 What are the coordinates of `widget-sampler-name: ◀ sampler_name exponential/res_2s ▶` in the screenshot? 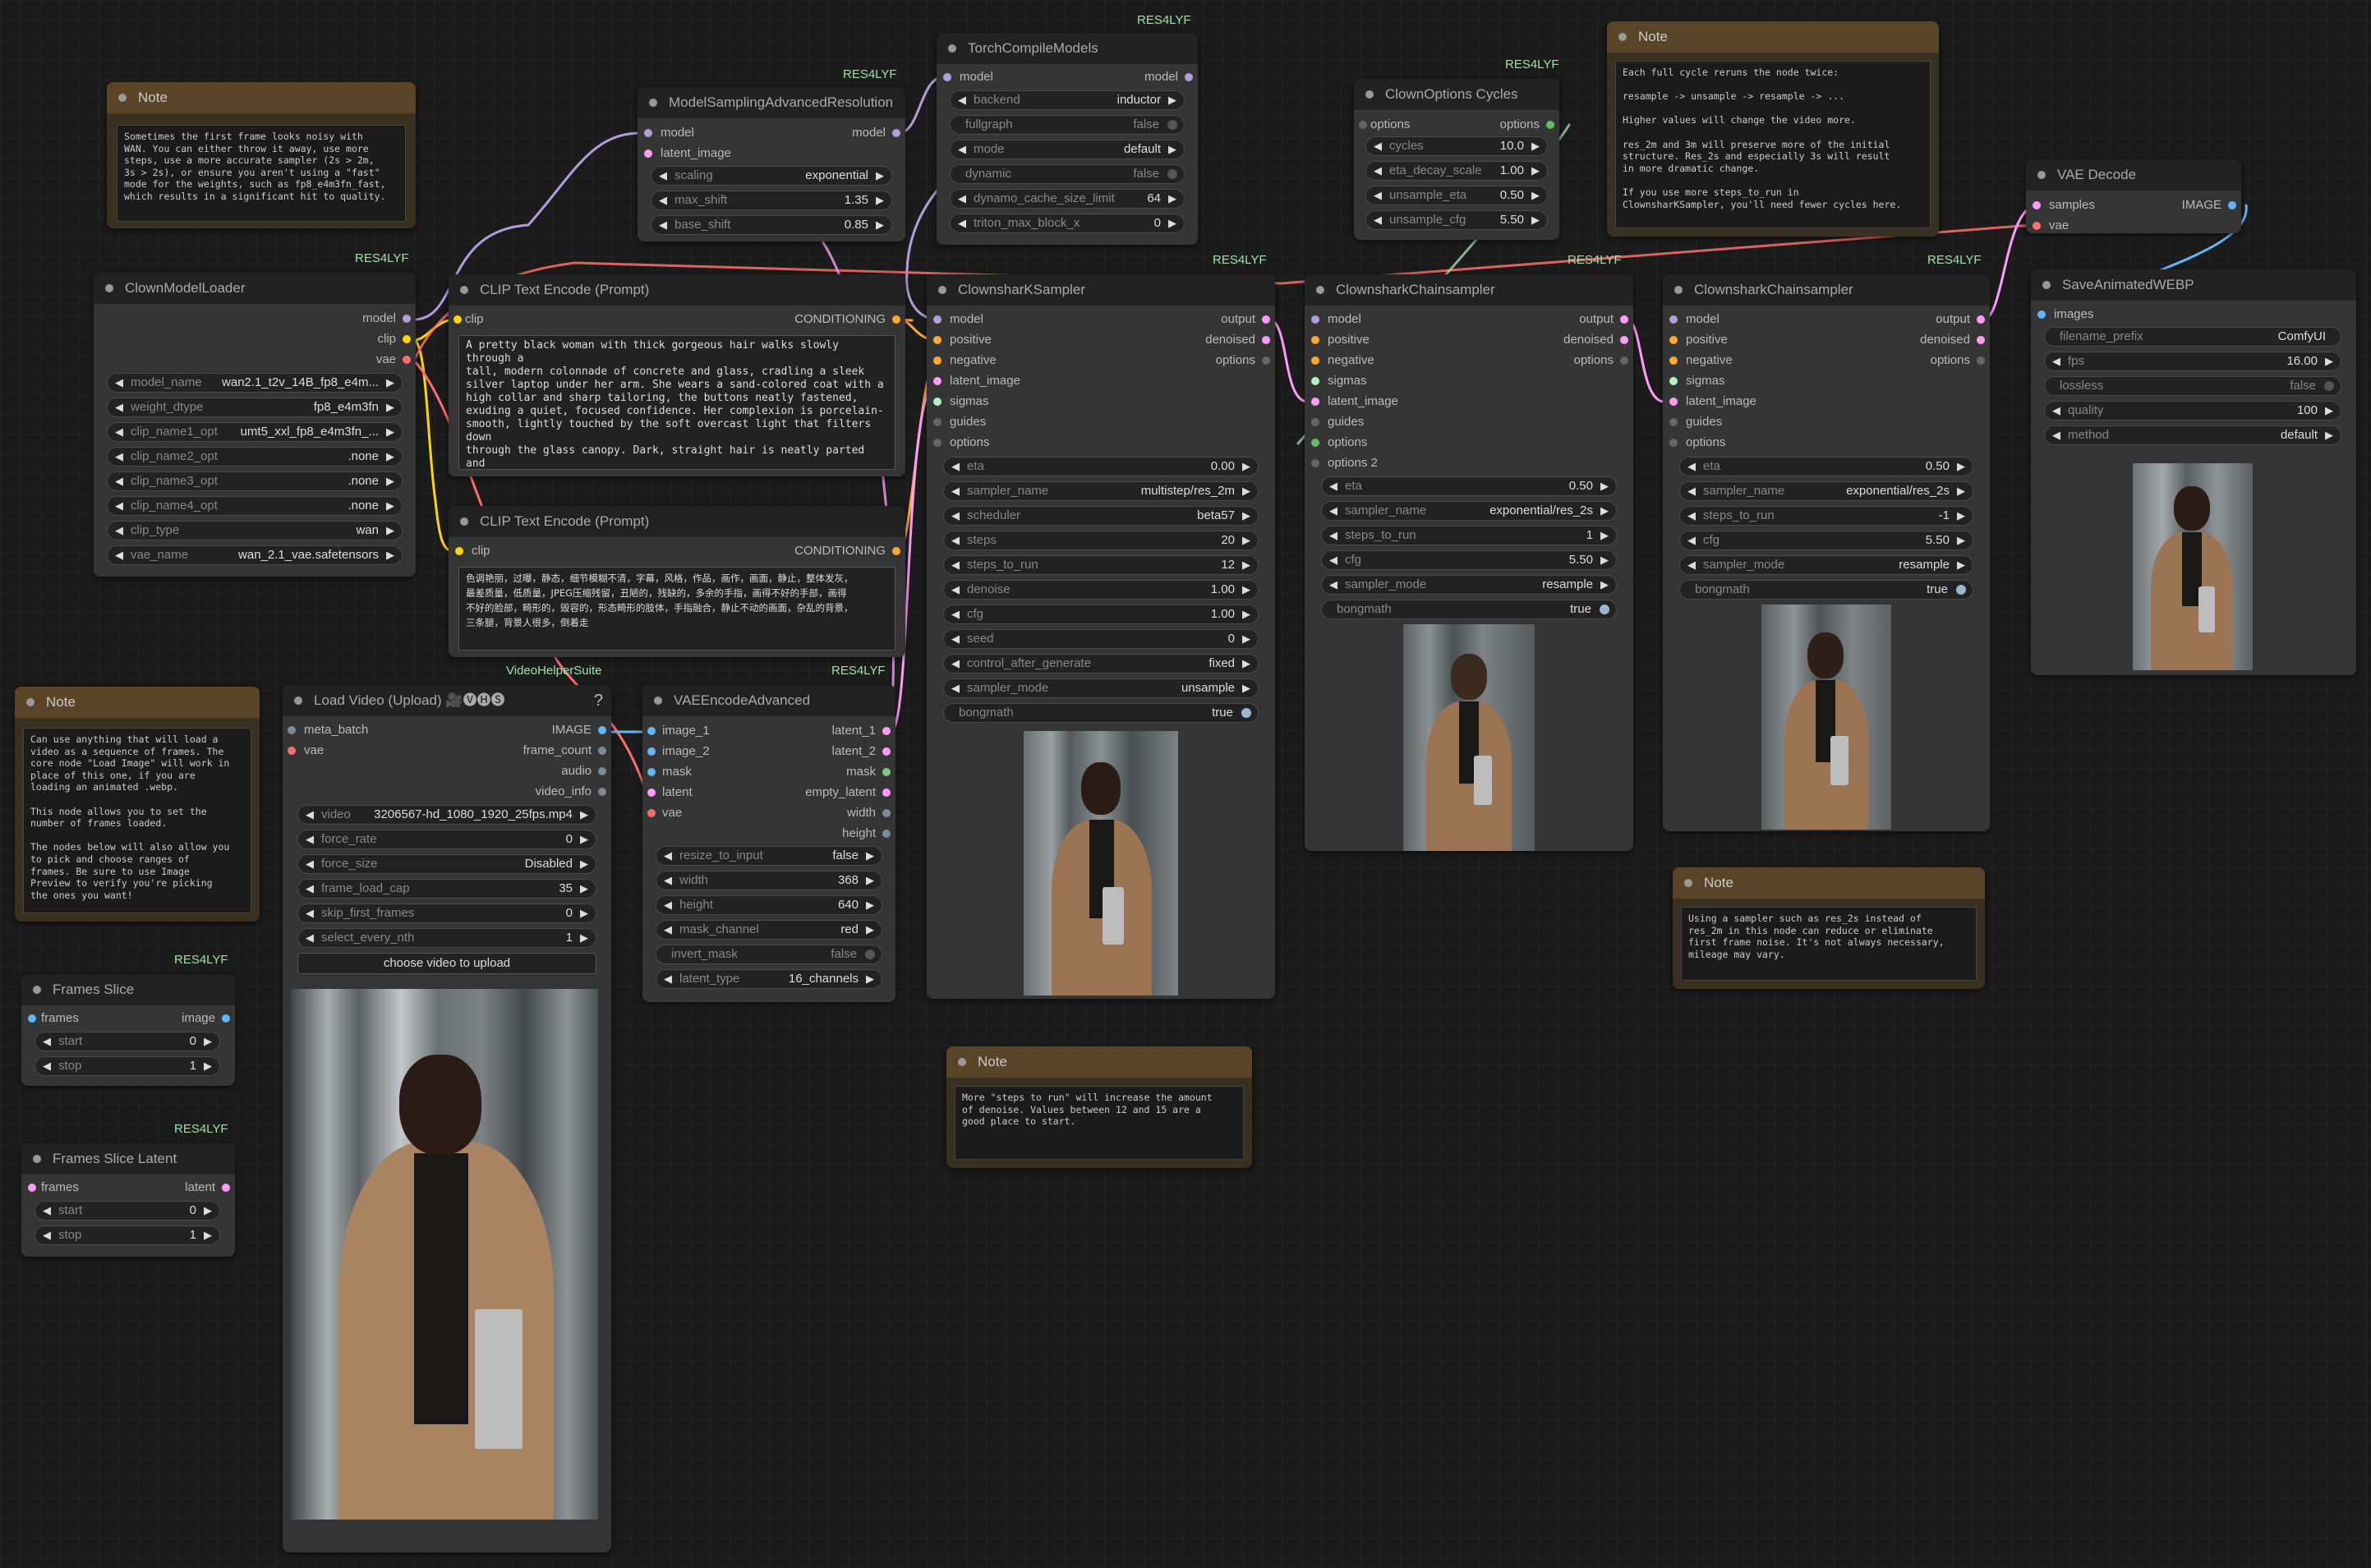 It's located at (1826, 491).